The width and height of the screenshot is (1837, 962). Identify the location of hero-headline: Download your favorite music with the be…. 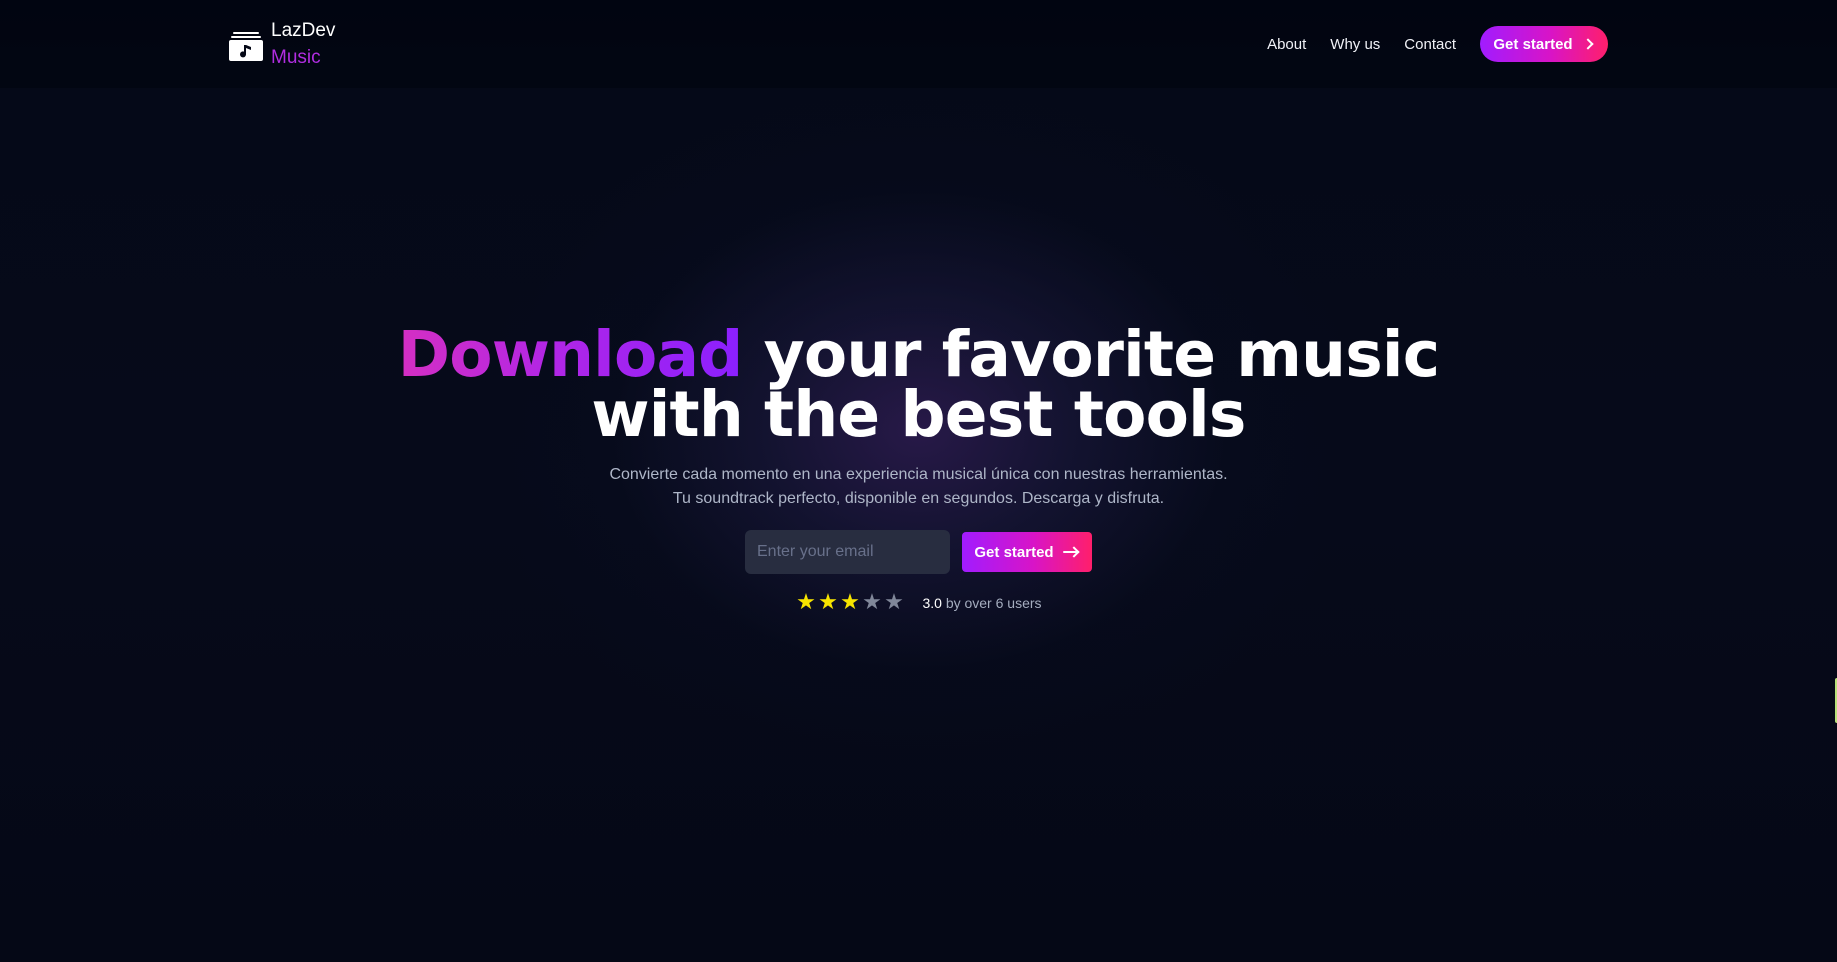
(918, 387).